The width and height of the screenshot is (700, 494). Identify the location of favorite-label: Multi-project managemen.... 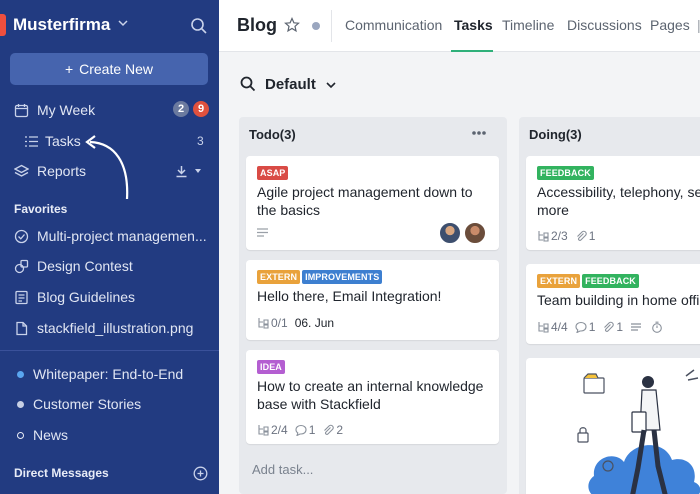
(122, 236).